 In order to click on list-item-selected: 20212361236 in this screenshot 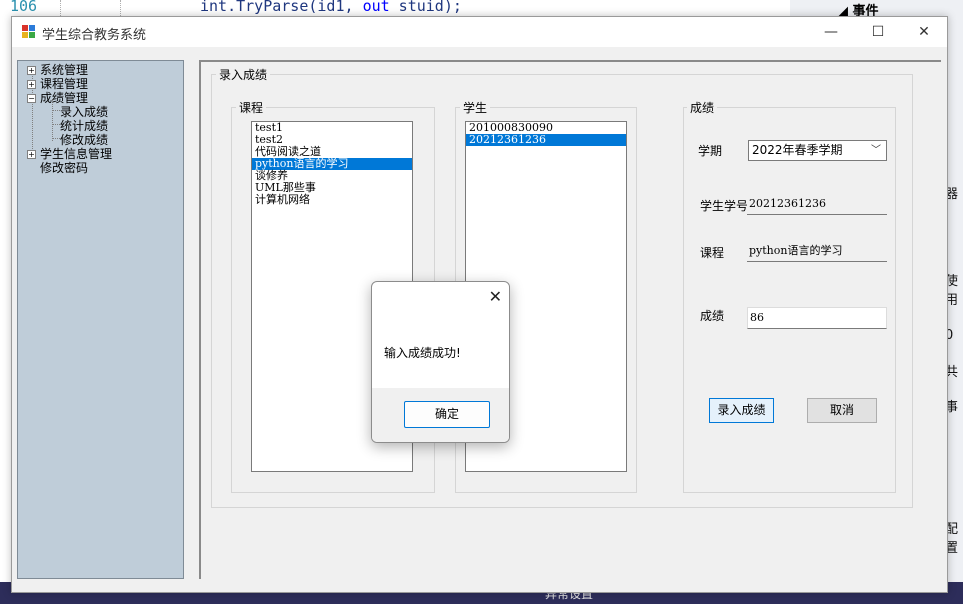, I will do `click(546, 140)`.